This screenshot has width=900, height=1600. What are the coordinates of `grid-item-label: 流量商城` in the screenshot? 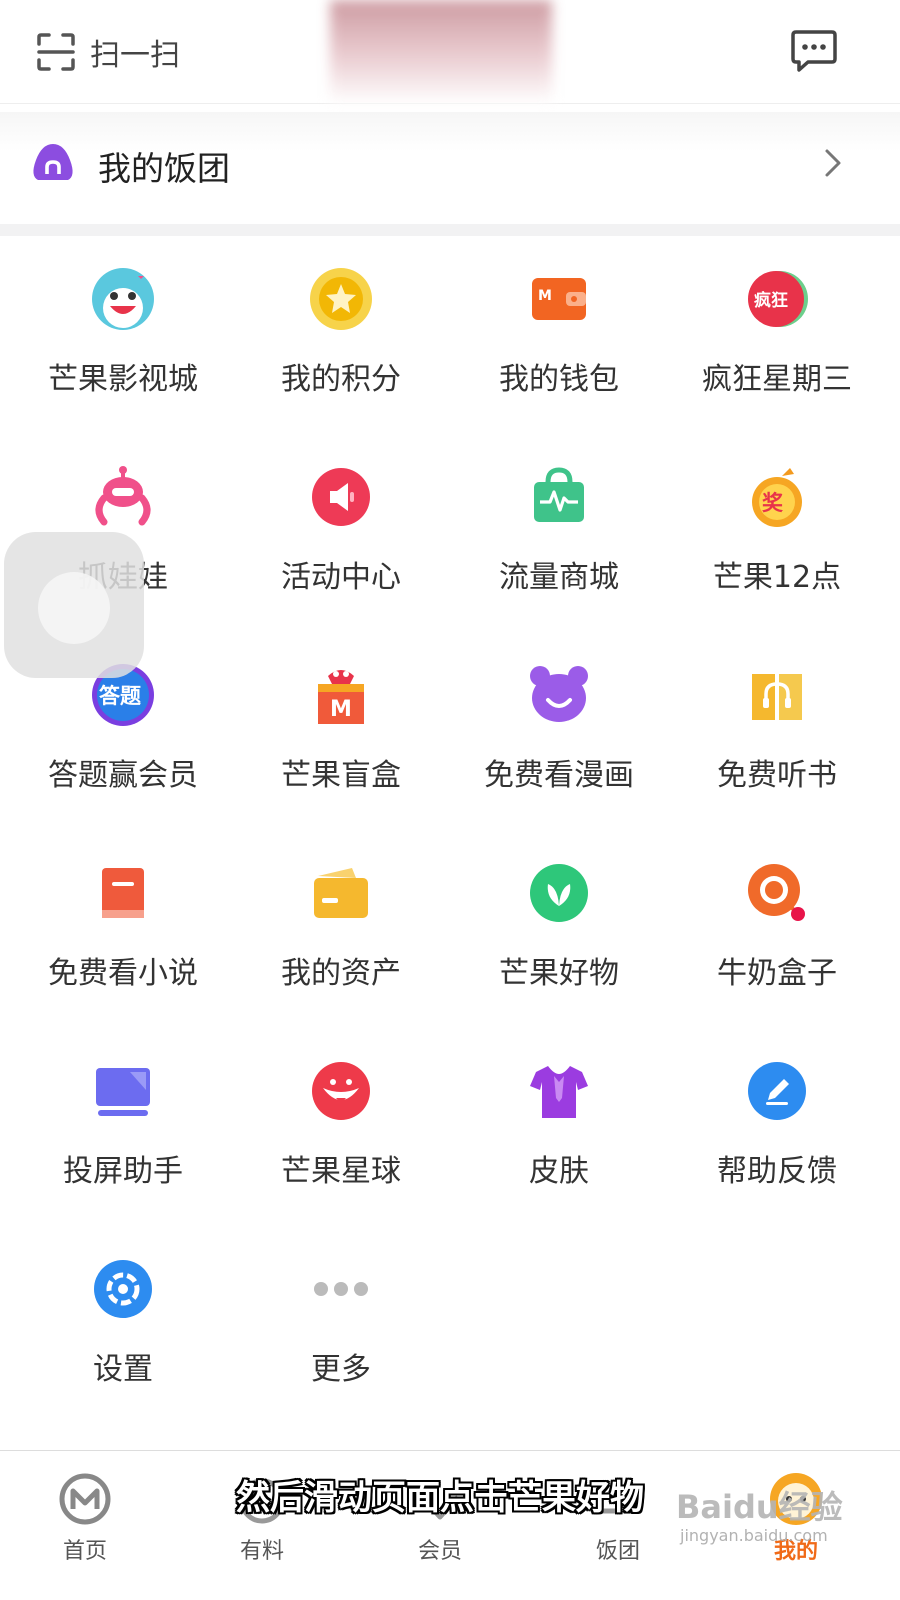 It's located at (559, 577).